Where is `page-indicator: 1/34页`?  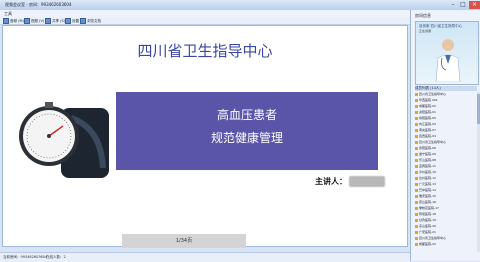 page-indicator: 1/34页 is located at coordinates (184, 241).